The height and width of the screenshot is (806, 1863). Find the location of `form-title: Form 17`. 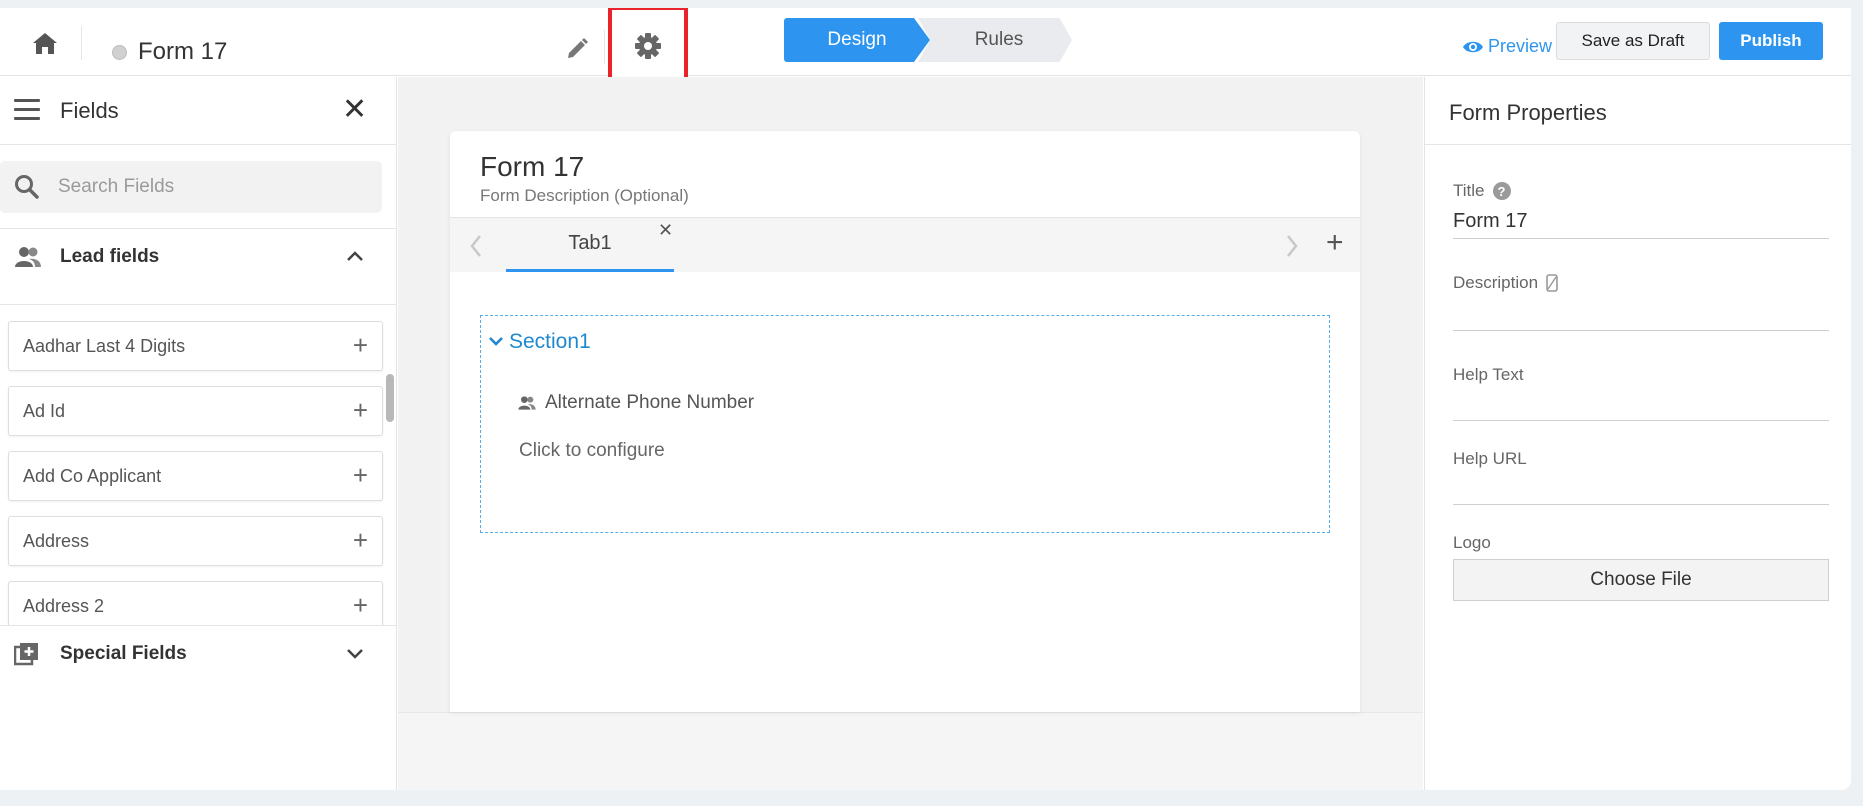

form-title: Form 17 is located at coordinates (532, 167).